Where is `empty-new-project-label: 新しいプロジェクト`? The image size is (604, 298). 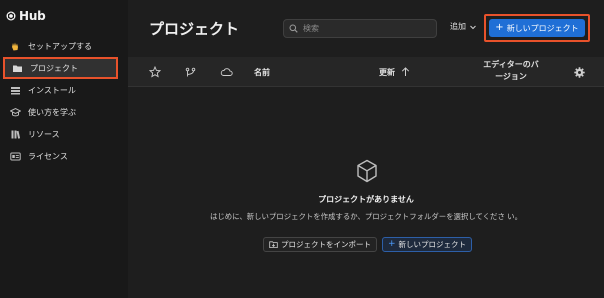 empty-new-project-label: 新しいプロジェクト is located at coordinates (432, 244).